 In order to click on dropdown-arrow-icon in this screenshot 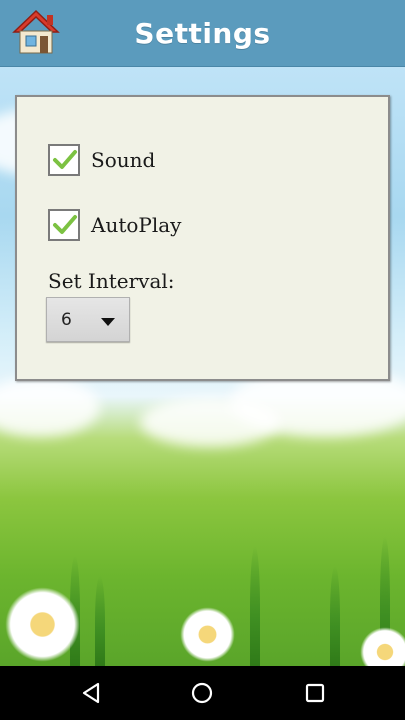, I will do `click(108, 322)`.